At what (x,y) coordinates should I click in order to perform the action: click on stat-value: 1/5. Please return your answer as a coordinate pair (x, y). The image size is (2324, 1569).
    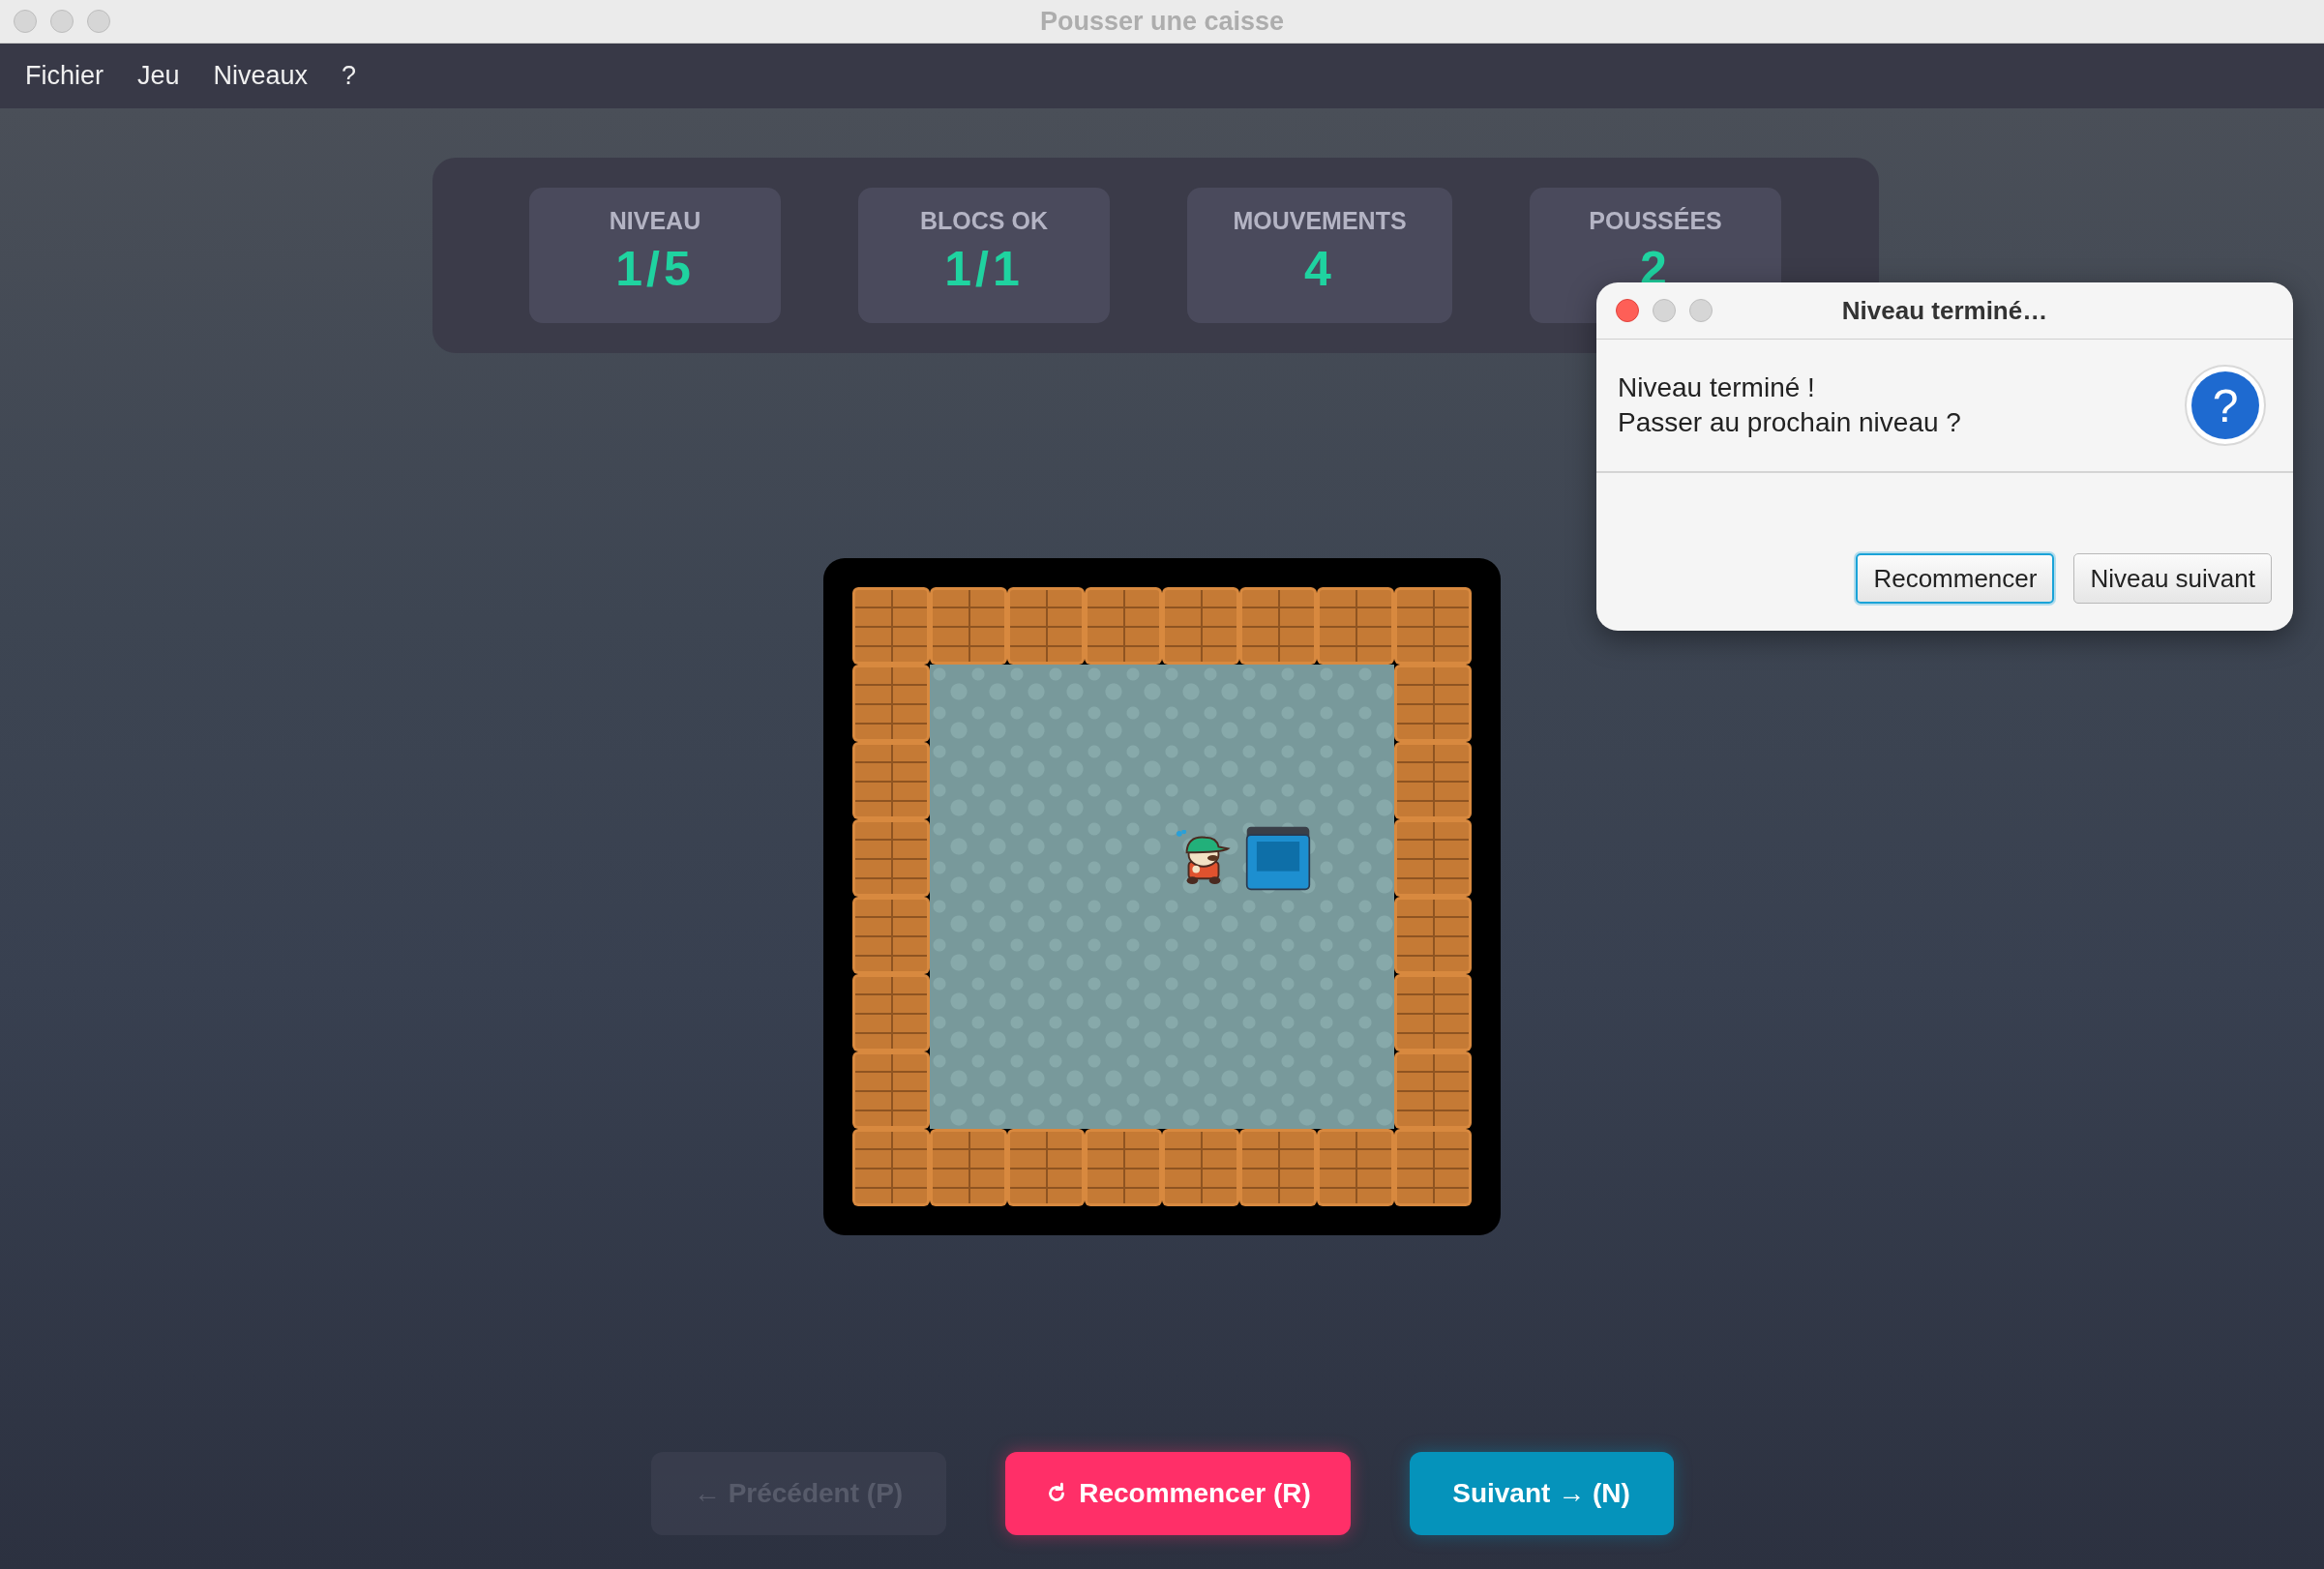
    Looking at the image, I should click on (655, 268).